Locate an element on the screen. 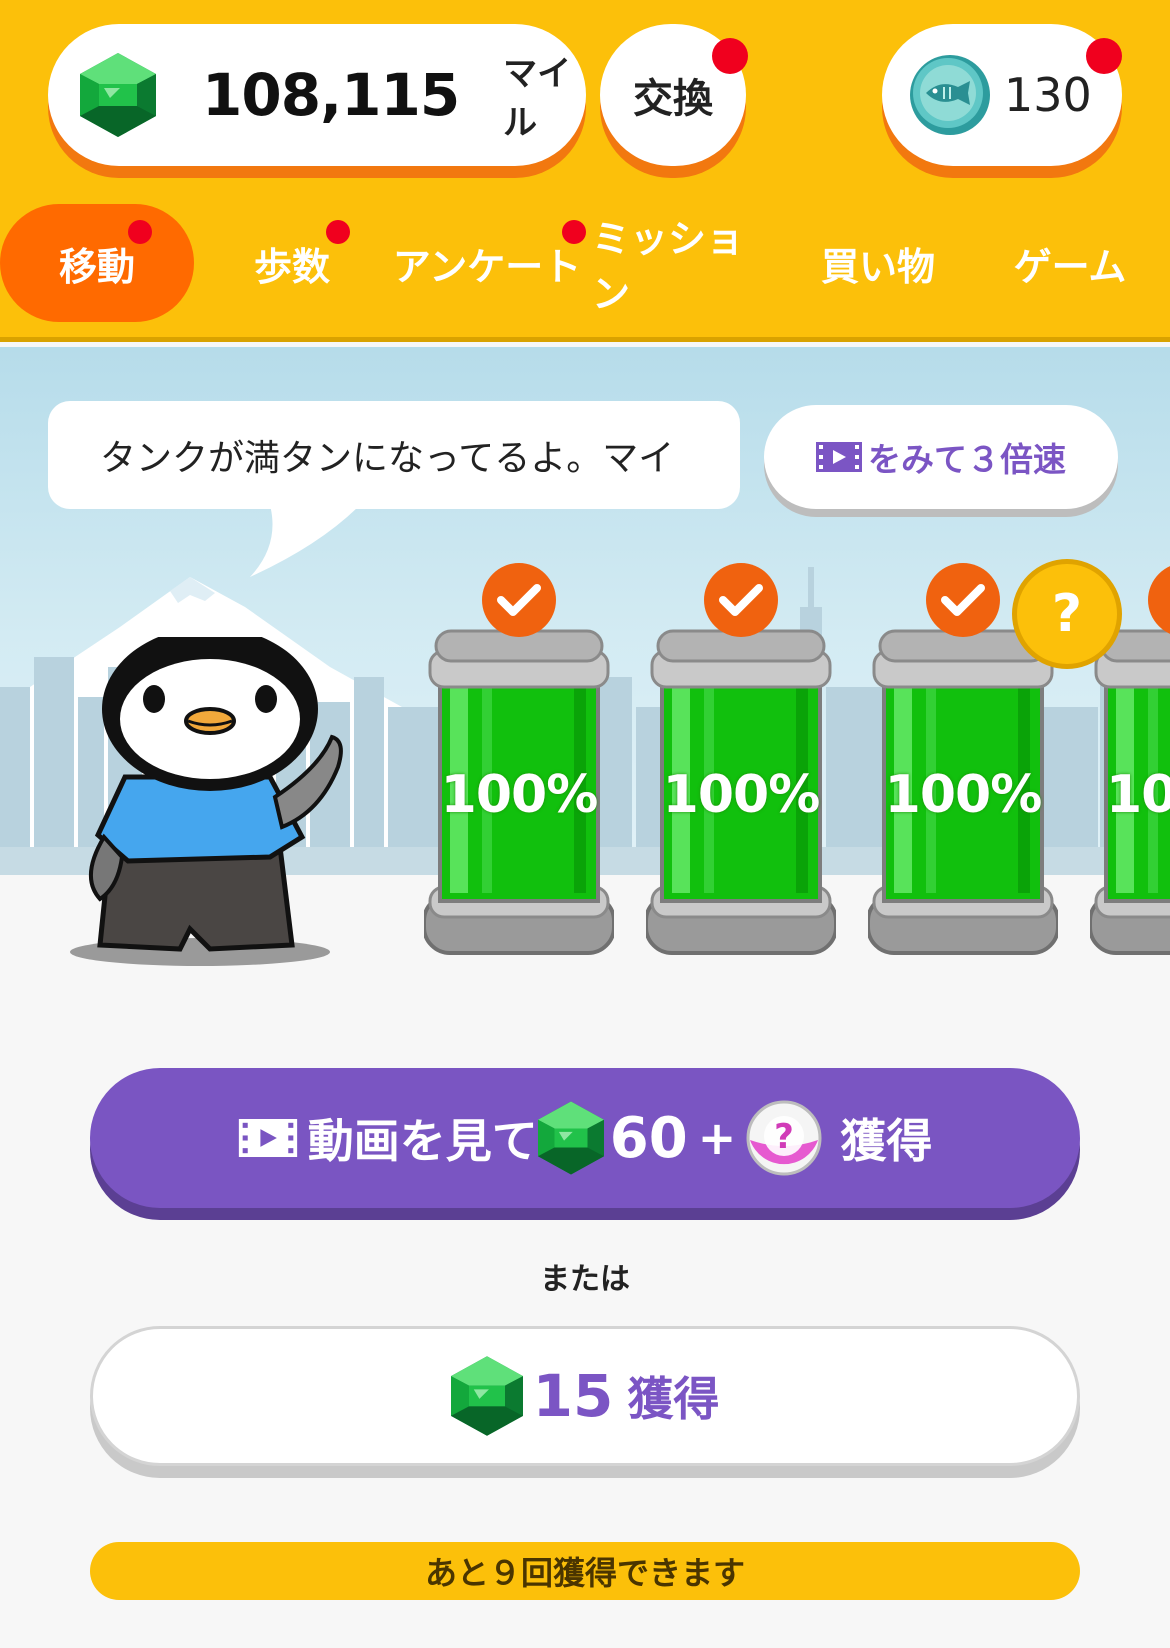  exchange-button: 交換 is located at coordinates (674, 95).